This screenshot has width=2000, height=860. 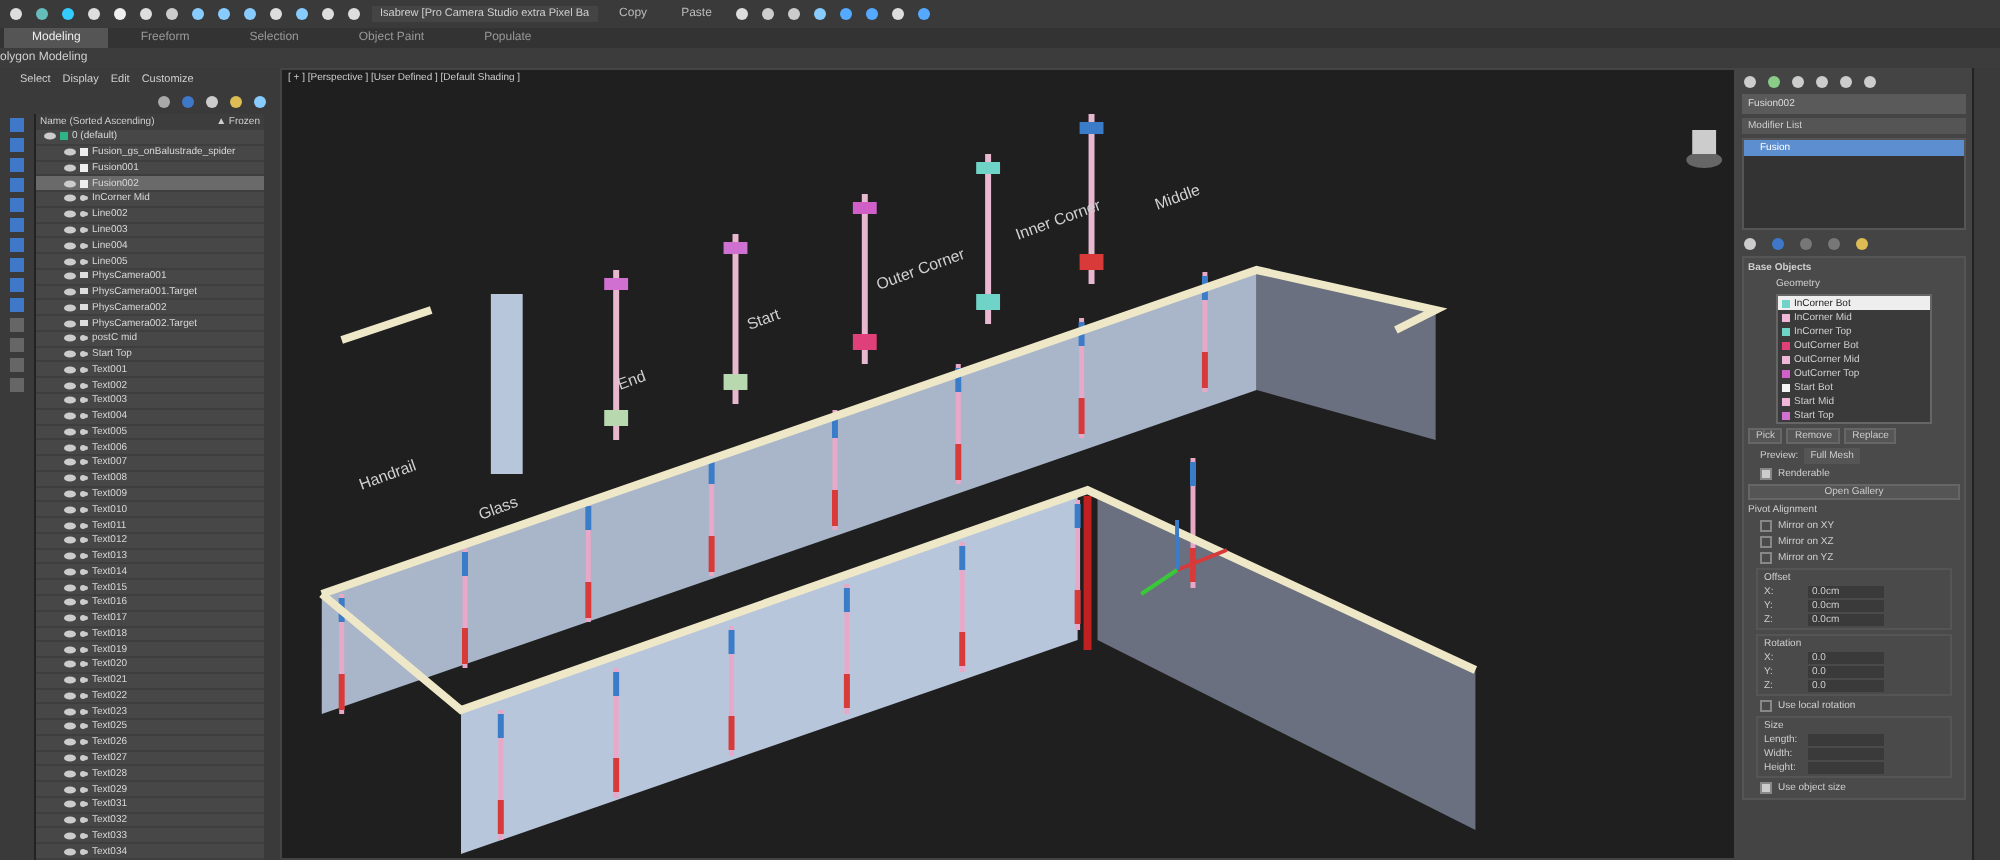 What do you see at coordinates (64, 136) in the screenshot?
I see `layer-icon` at bounding box center [64, 136].